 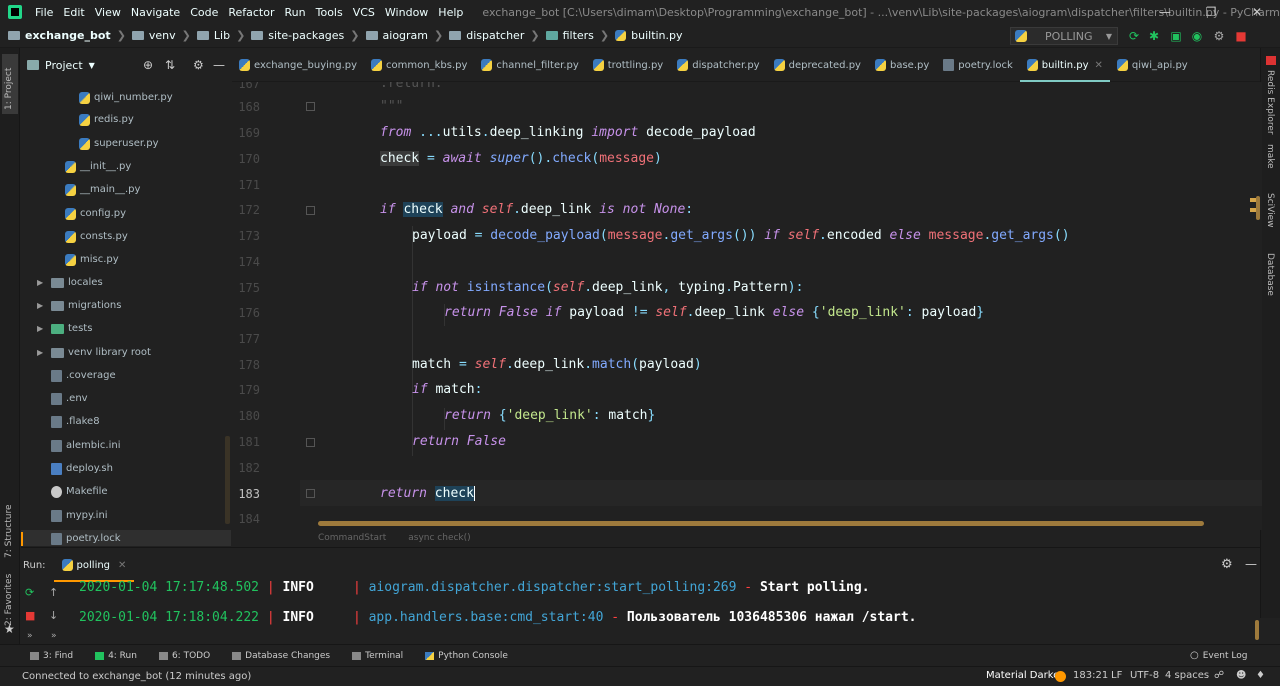 I want to click on menu-tools: Tools, so click(x=329, y=12).